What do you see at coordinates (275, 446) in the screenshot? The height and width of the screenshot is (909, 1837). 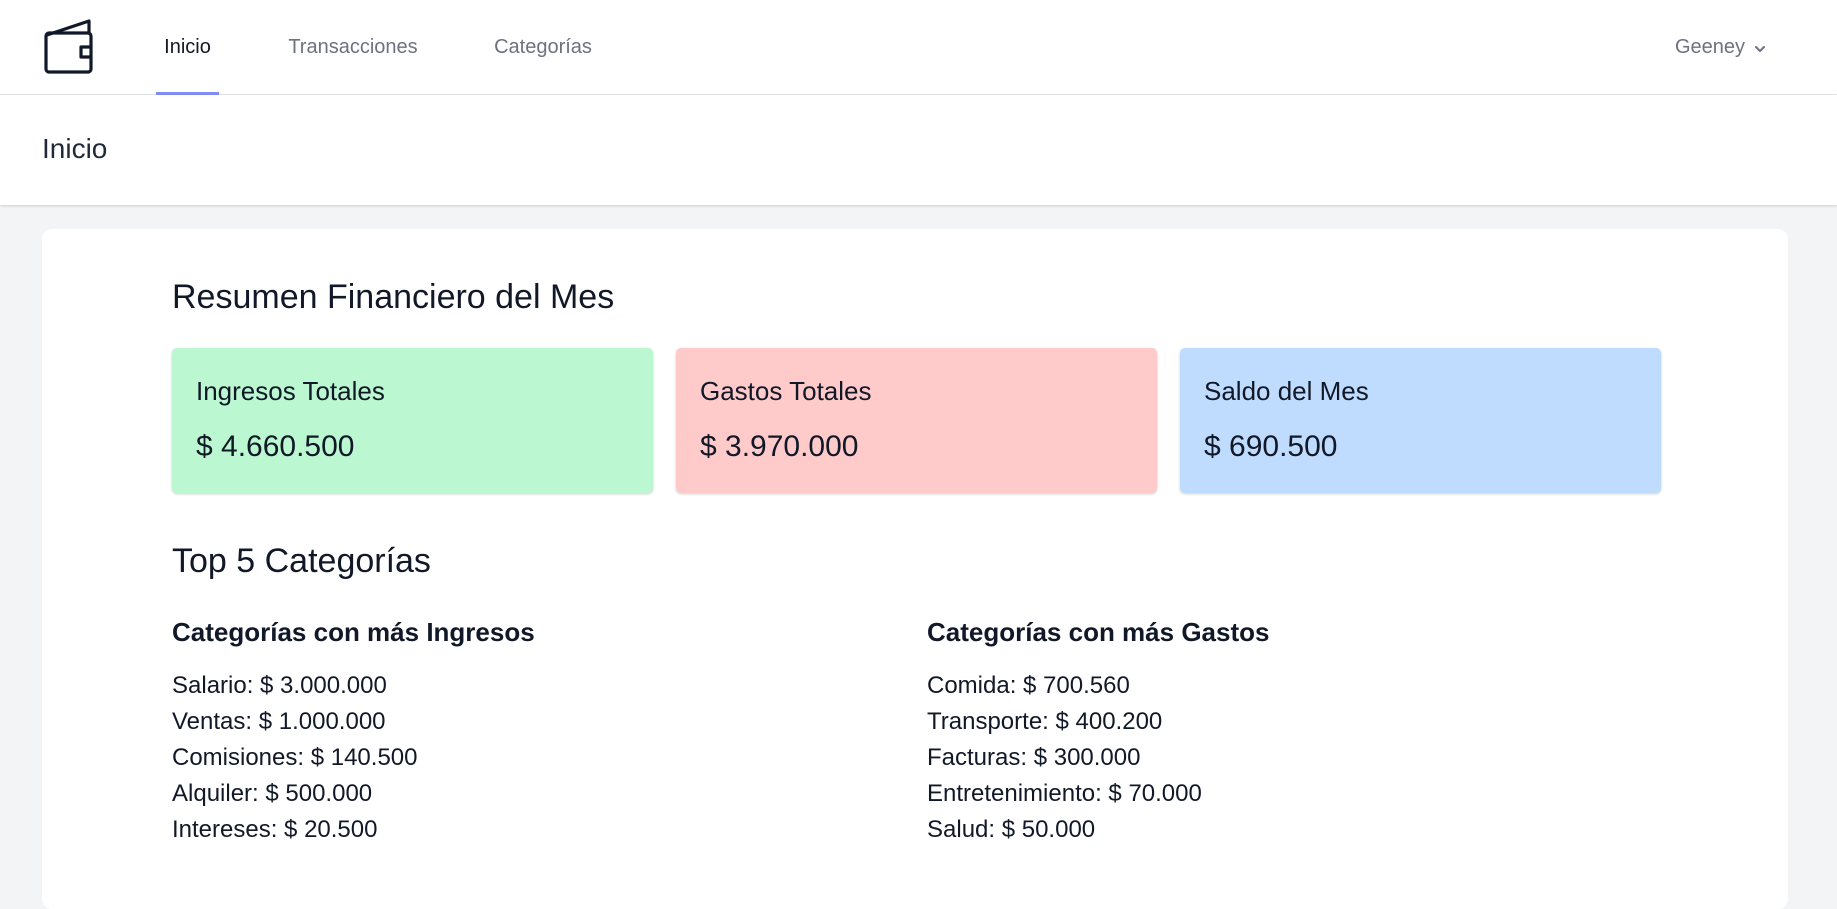 I see `income-total-value: $ 4.660.500` at bounding box center [275, 446].